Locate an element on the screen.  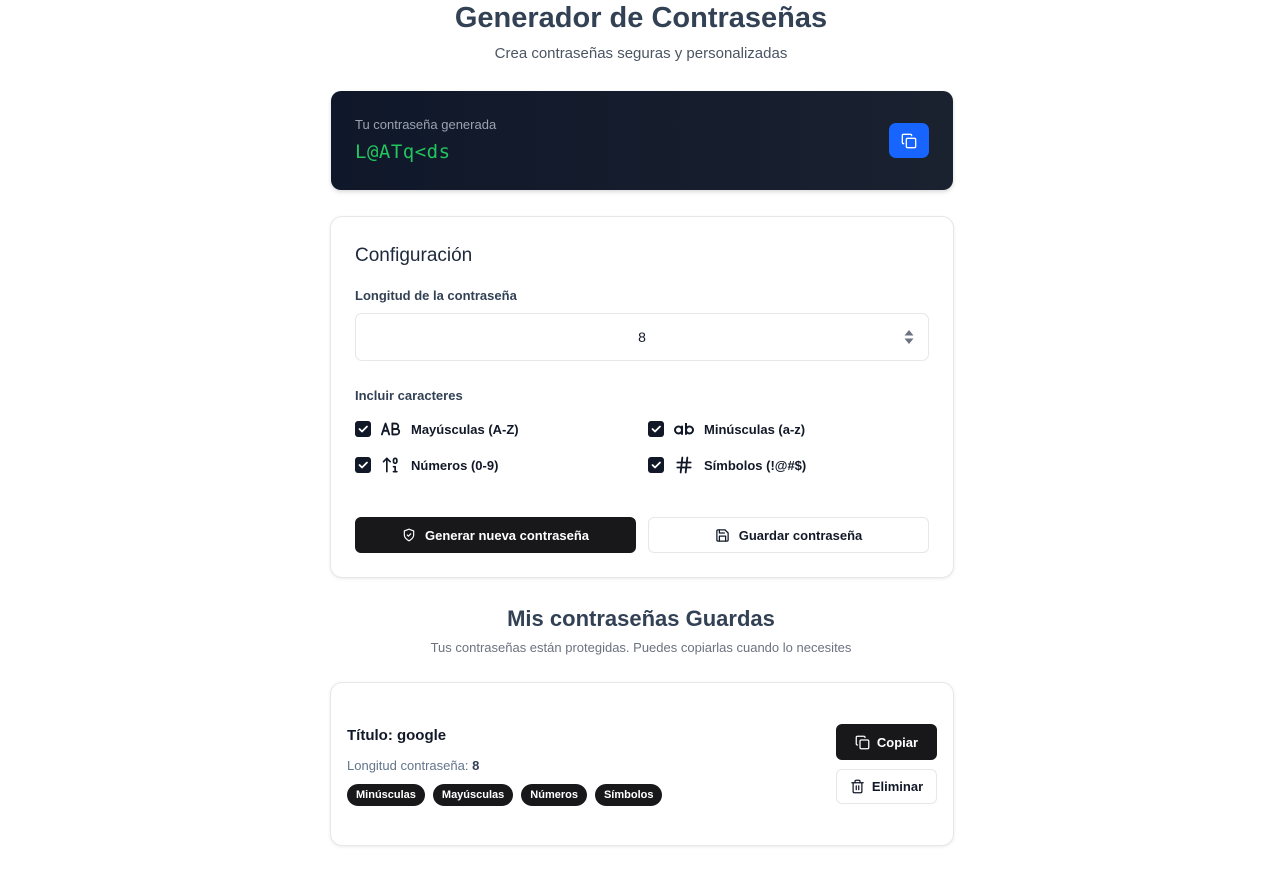
save-password-label: Guardar contraseña is located at coordinates (800, 535).